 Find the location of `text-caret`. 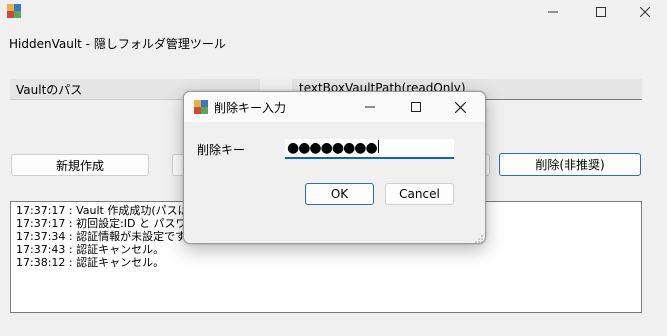

text-caret is located at coordinates (378, 146).